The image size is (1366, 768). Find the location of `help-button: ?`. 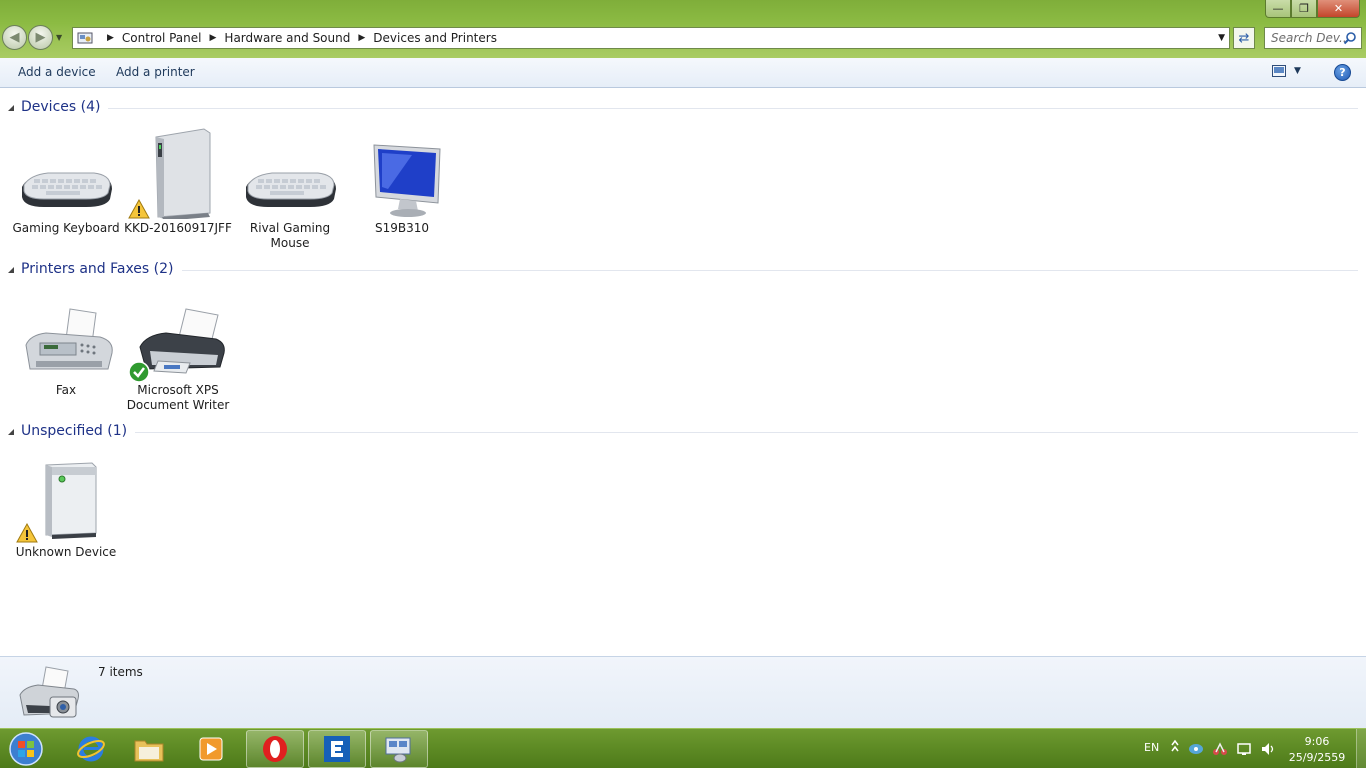

help-button: ? is located at coordinates (1342, 72).